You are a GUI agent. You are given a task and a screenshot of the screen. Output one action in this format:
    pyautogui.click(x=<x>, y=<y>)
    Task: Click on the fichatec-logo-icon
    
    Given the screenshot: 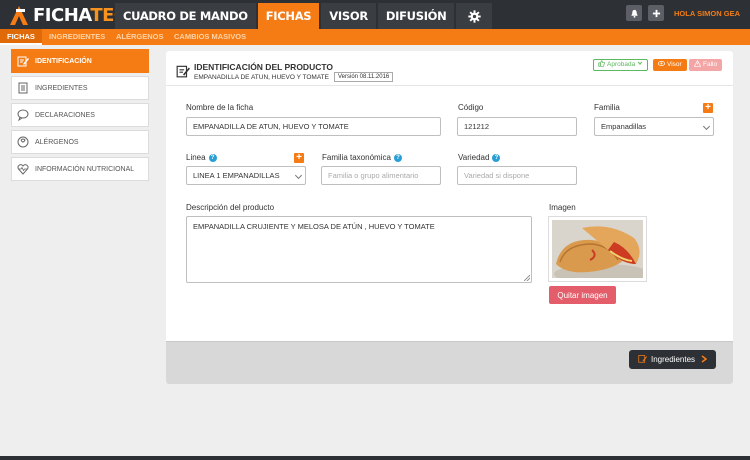 What is the action you would take?
    pyautogui.click(x=19, y=15)
    